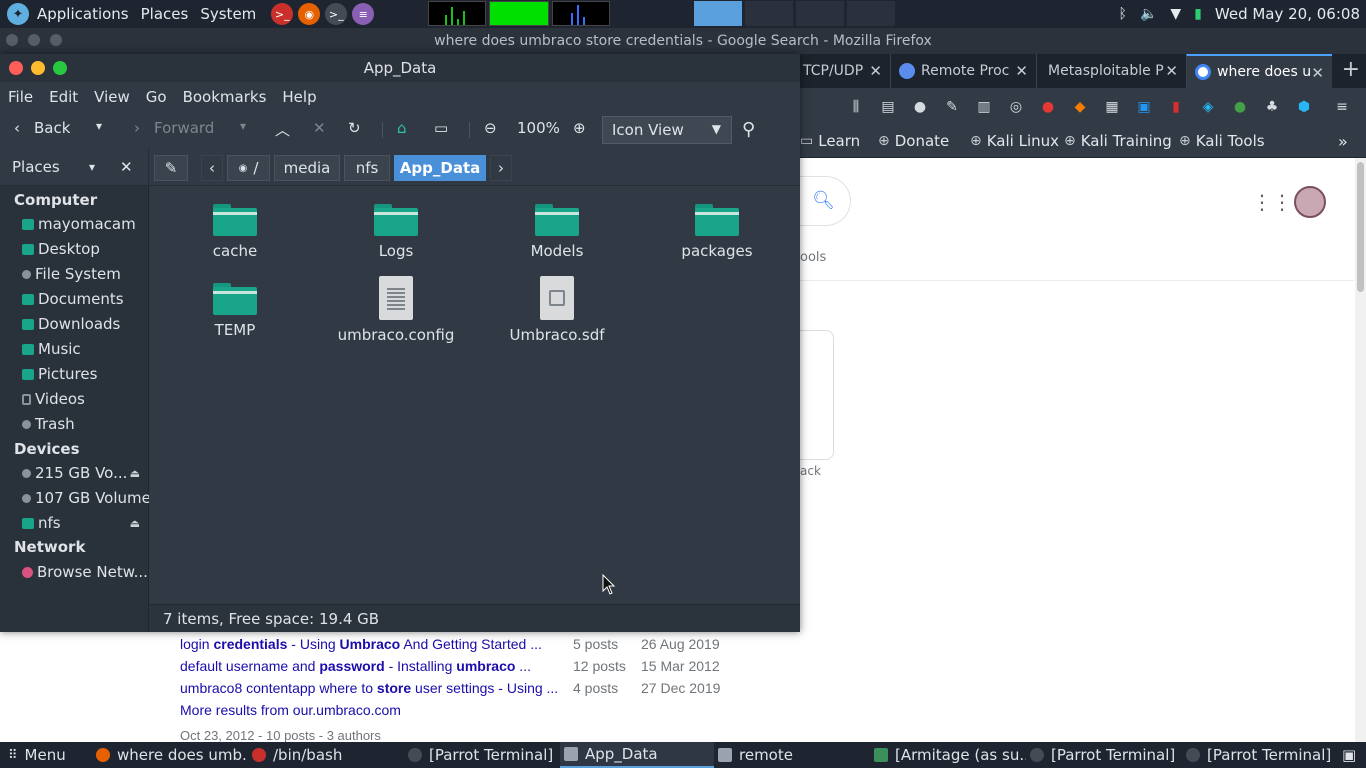  What do you see at coordinates (12, 40) in the screenshot?
I see `close-icon` at bounding box center [12, 40].